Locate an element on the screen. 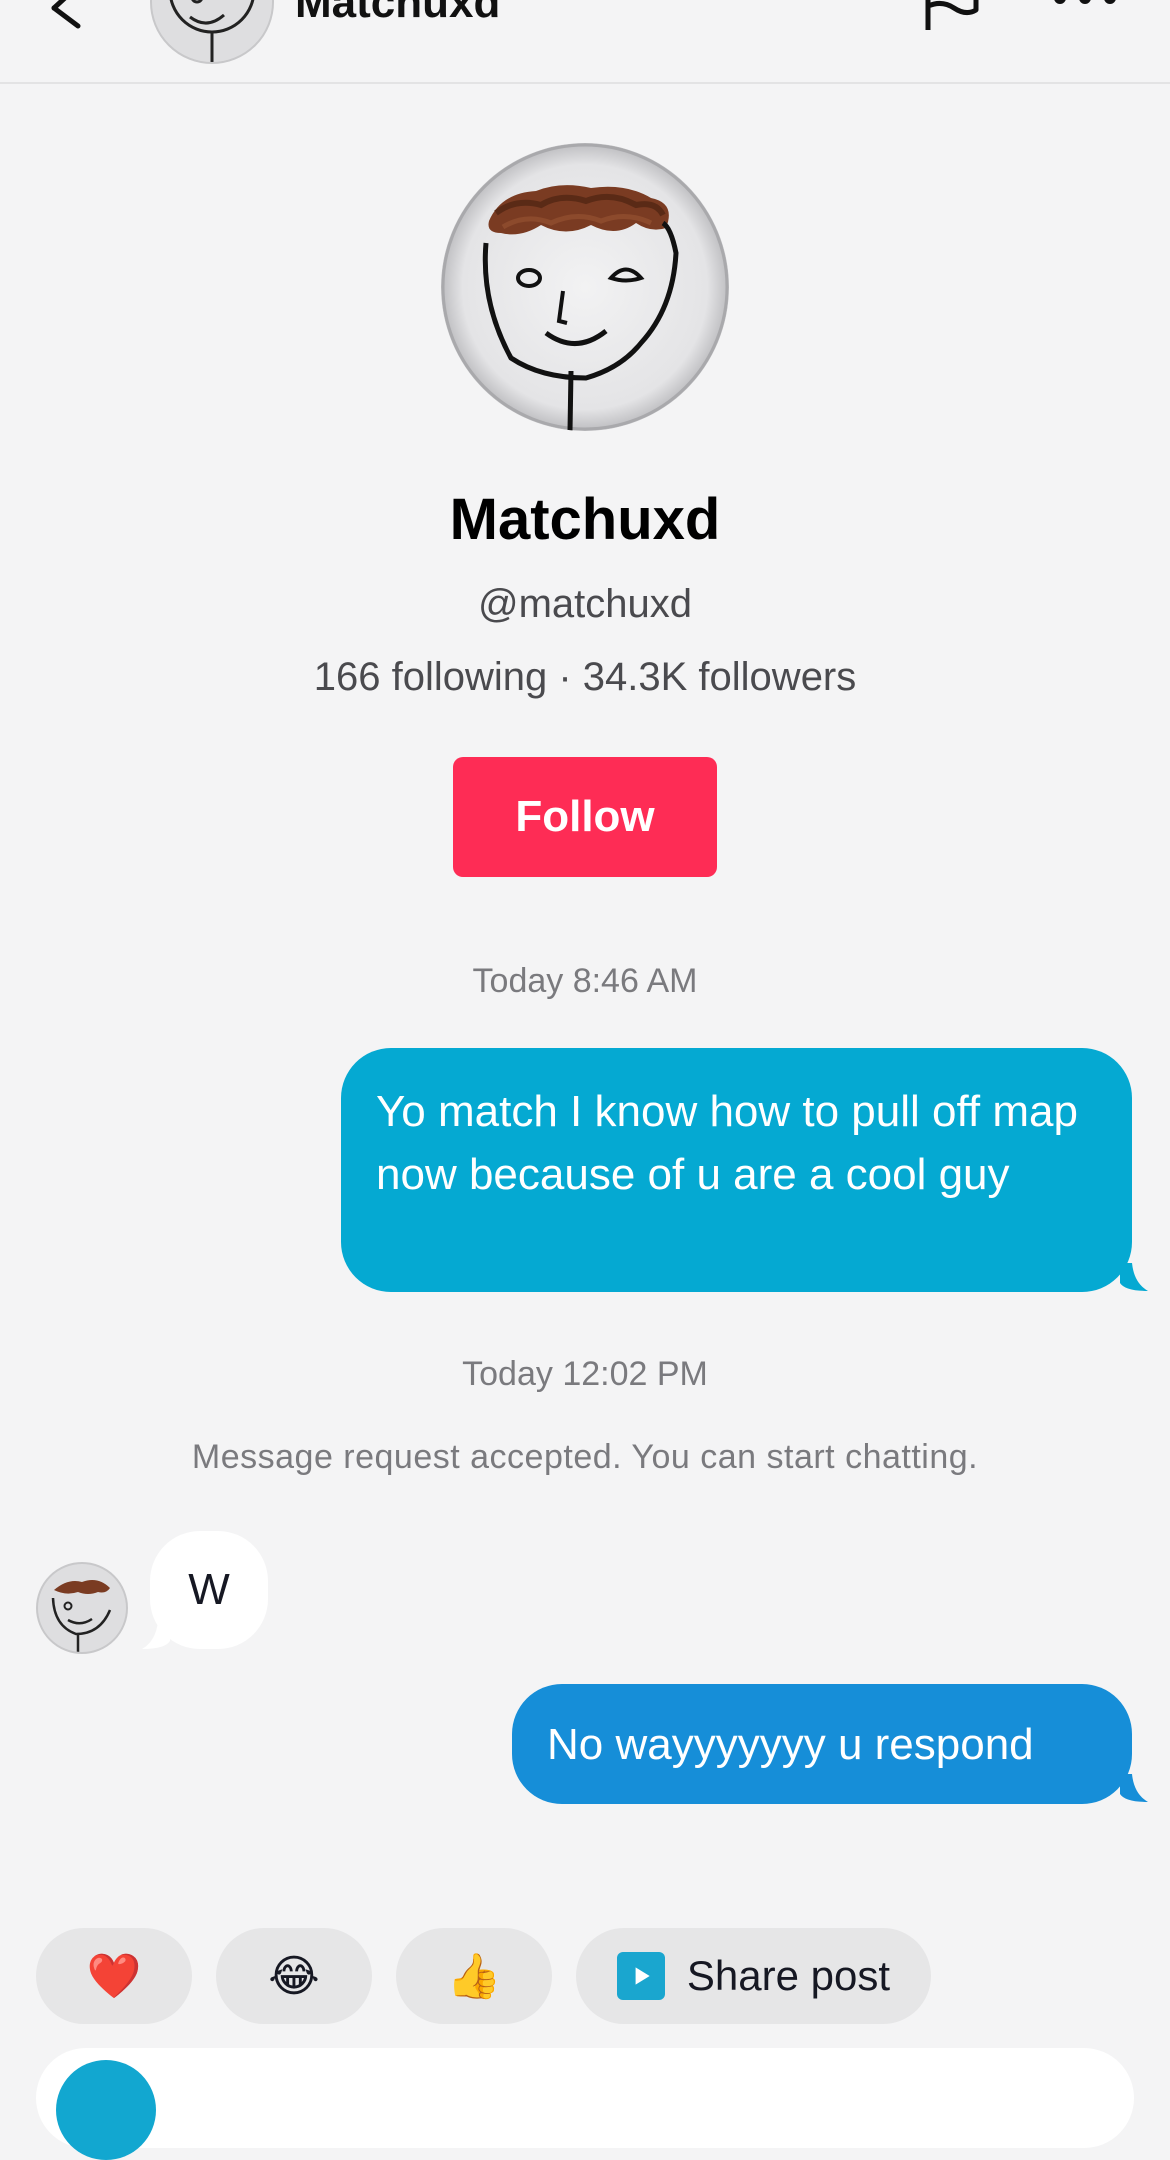 This screenshot has height=2160, width=1170. outgoing-message: No wayyyyyyy u respond is located at coordinates (822, 1744).